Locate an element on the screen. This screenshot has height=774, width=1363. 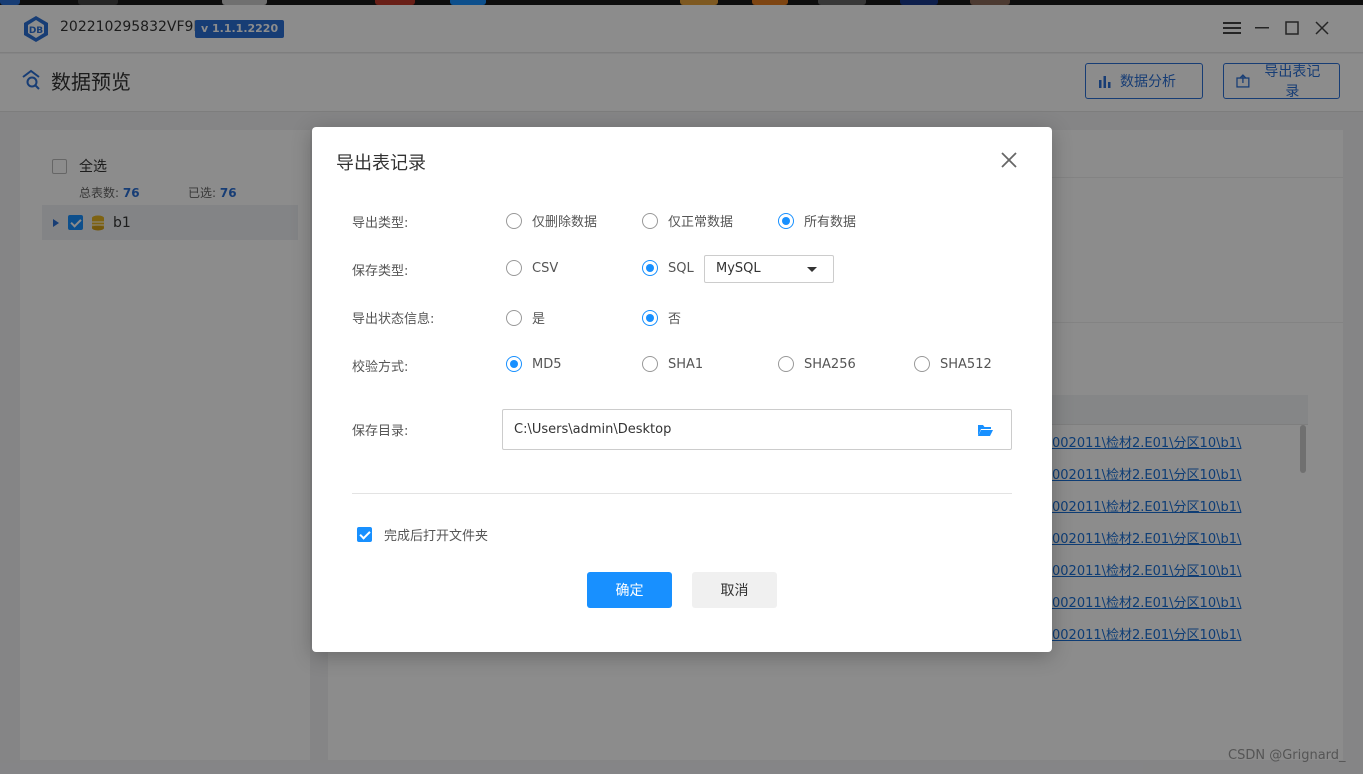
open-folder-checkbox is located at coordinates (364, 534).